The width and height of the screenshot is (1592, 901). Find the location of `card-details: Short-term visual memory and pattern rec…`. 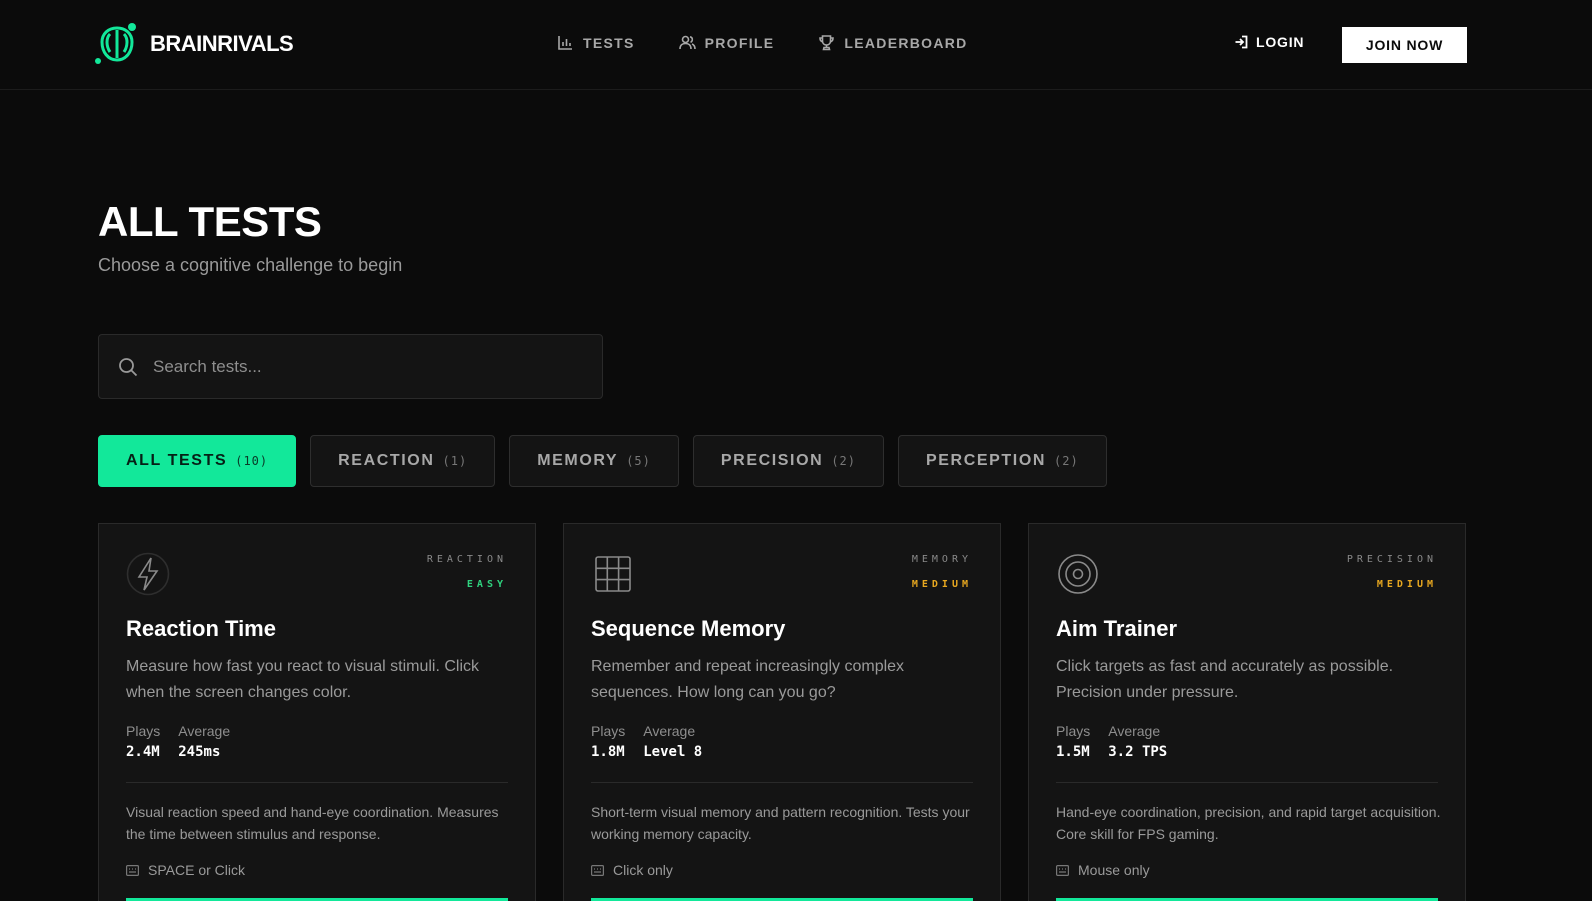

card-details: Short-term visual memory and pattern rec… is located at coordinates (780, 823).